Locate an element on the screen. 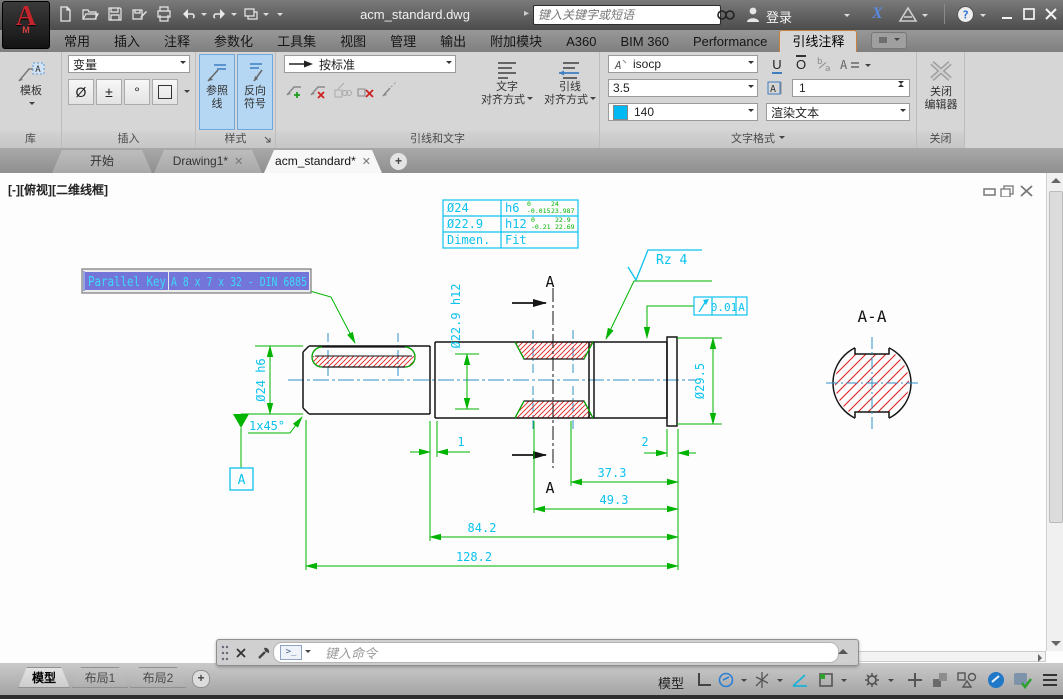 The image size is (1063, 699). tab-leader-annotation: 引线注释 is located at coordinates (818, 41).